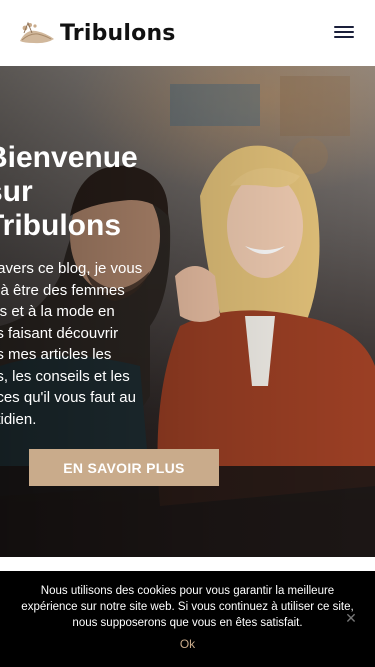 The image size is (375, 667). What do you see at coordinates (18, 419) in the screenshot?
I see `hero-intro-line: otidien.` at bounding box center [18, 419].